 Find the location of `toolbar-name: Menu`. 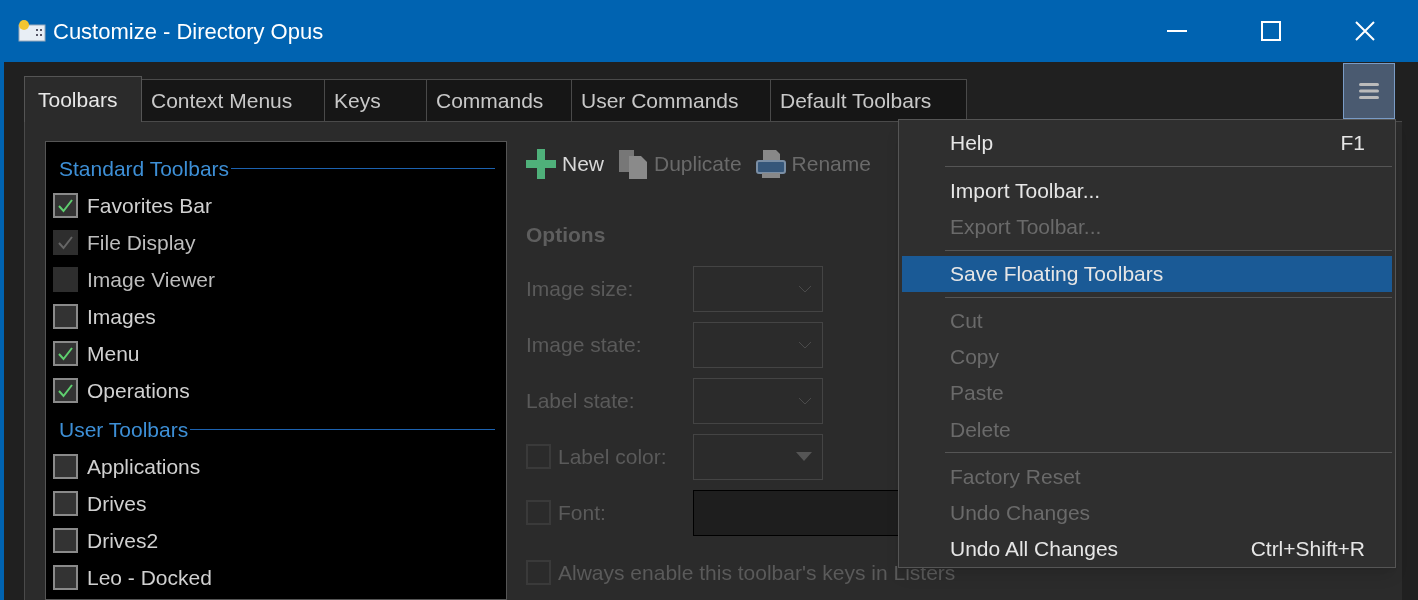

toolbar-name: Menu is located at coordinates (113, 353).